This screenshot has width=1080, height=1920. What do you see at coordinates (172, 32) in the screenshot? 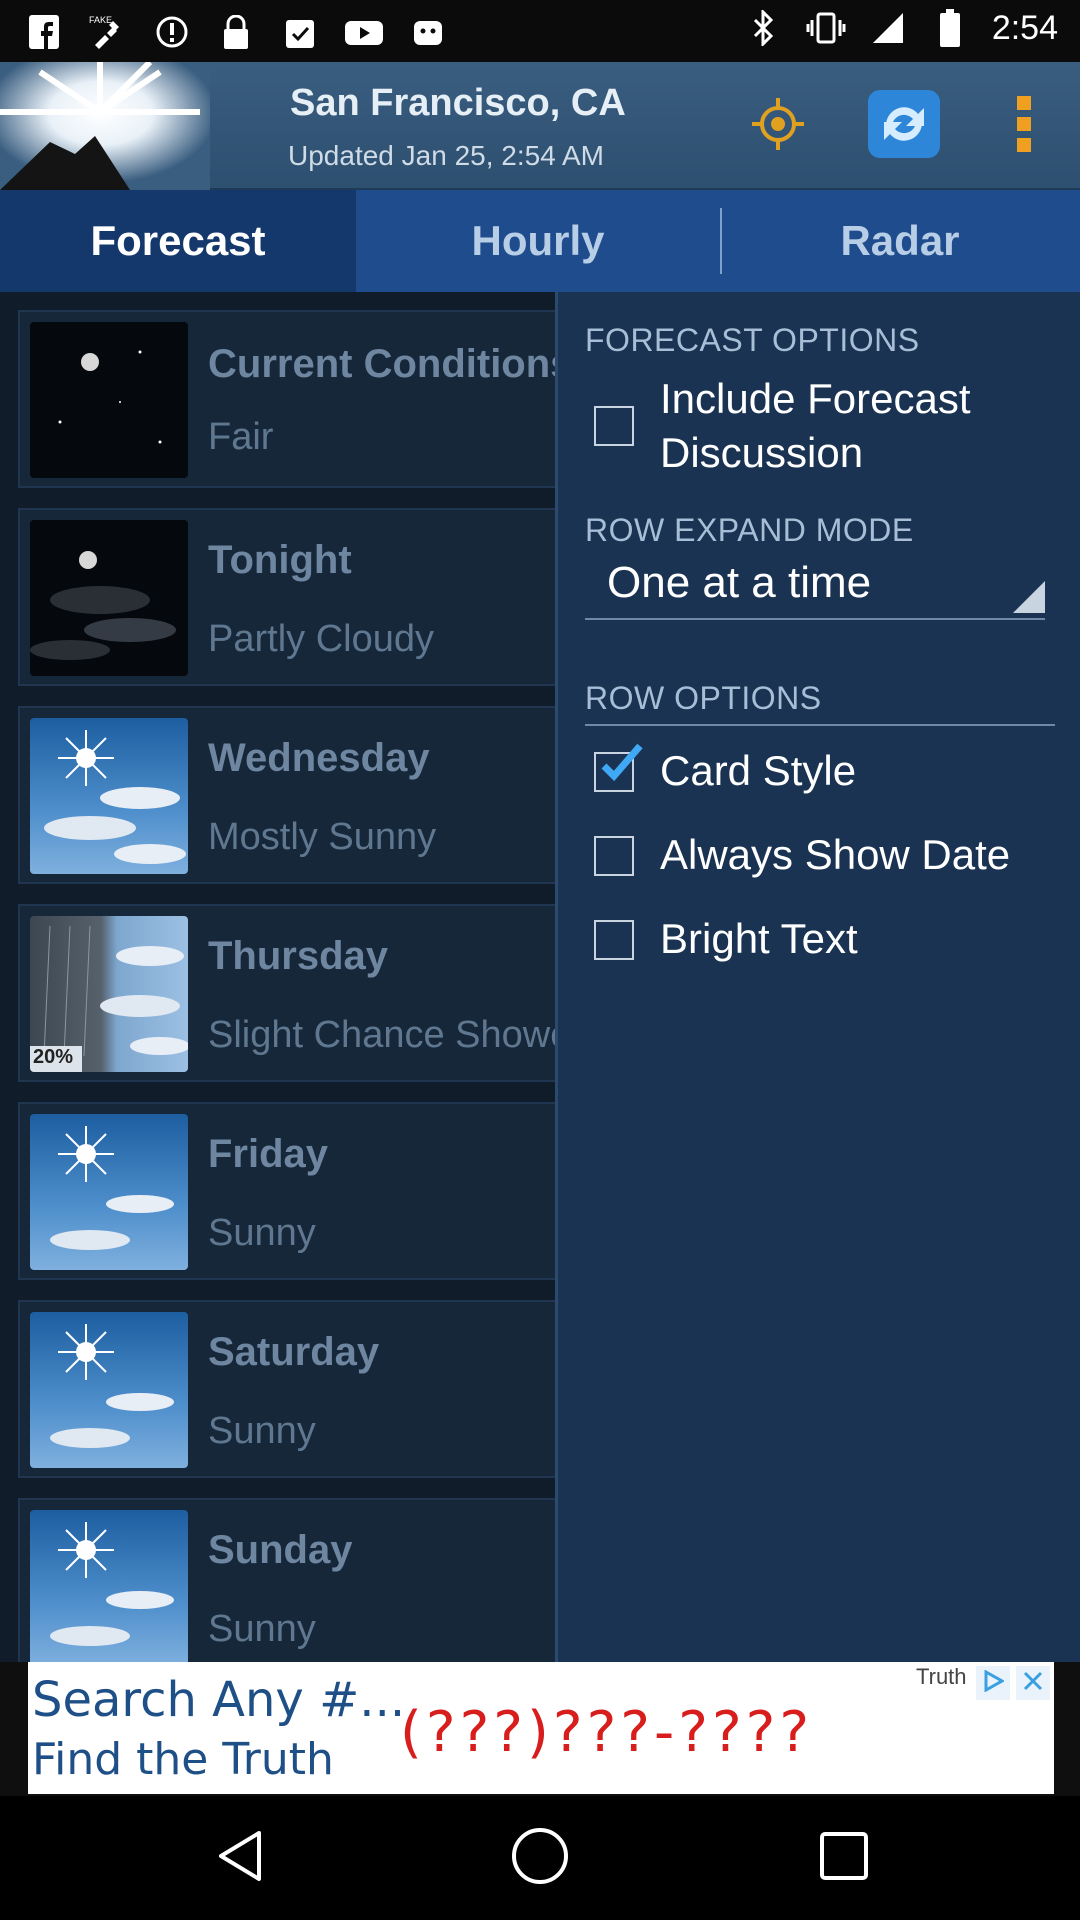
I see `alert-icon` at bounding box center [172, 32].